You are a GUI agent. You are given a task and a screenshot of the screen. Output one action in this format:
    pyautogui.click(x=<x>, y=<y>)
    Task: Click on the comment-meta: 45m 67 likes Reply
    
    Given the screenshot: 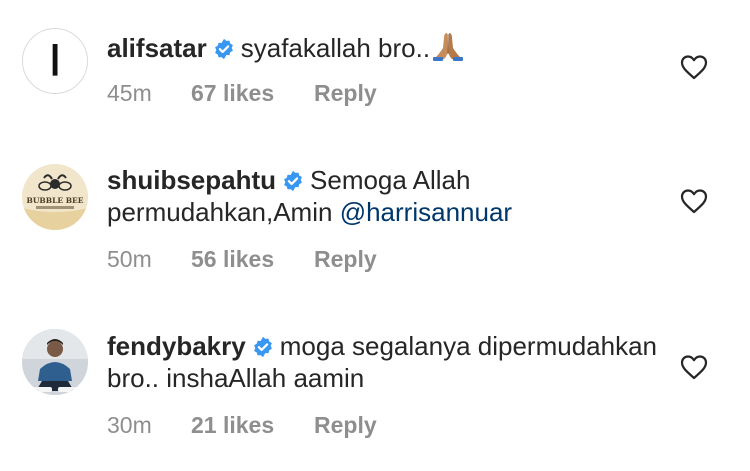 What is the action you would take?
    pyautogui.click(x=242, y=93)
    